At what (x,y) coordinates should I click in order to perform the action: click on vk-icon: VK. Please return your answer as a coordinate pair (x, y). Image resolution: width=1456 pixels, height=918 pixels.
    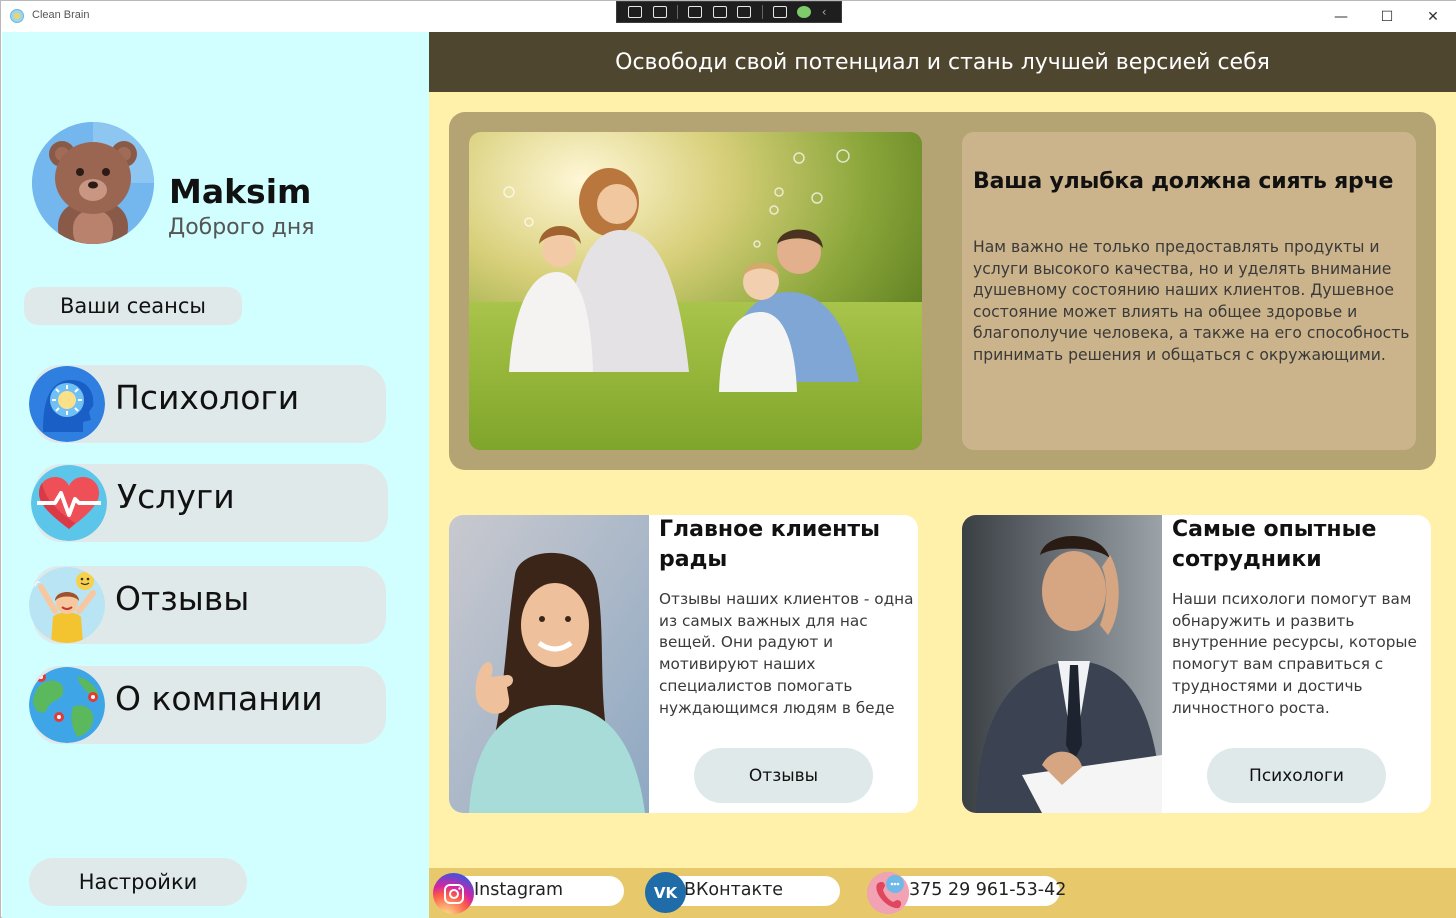
    Looking at the image, I should click on (665, 892).